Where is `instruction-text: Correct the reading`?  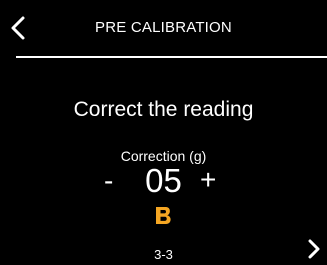 instruction-text: Correct the reading is located at coordinates (163, 109).